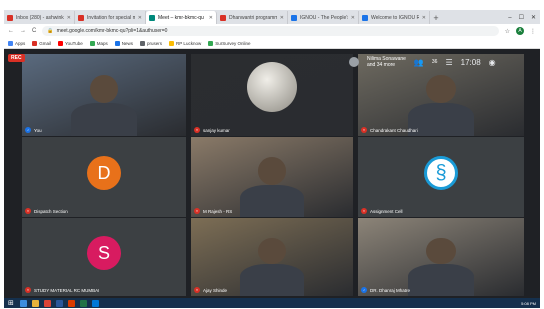  Describe the element at coordinates (448, 62) in the screenshot. I see `chat-icon: ☰` at that location.